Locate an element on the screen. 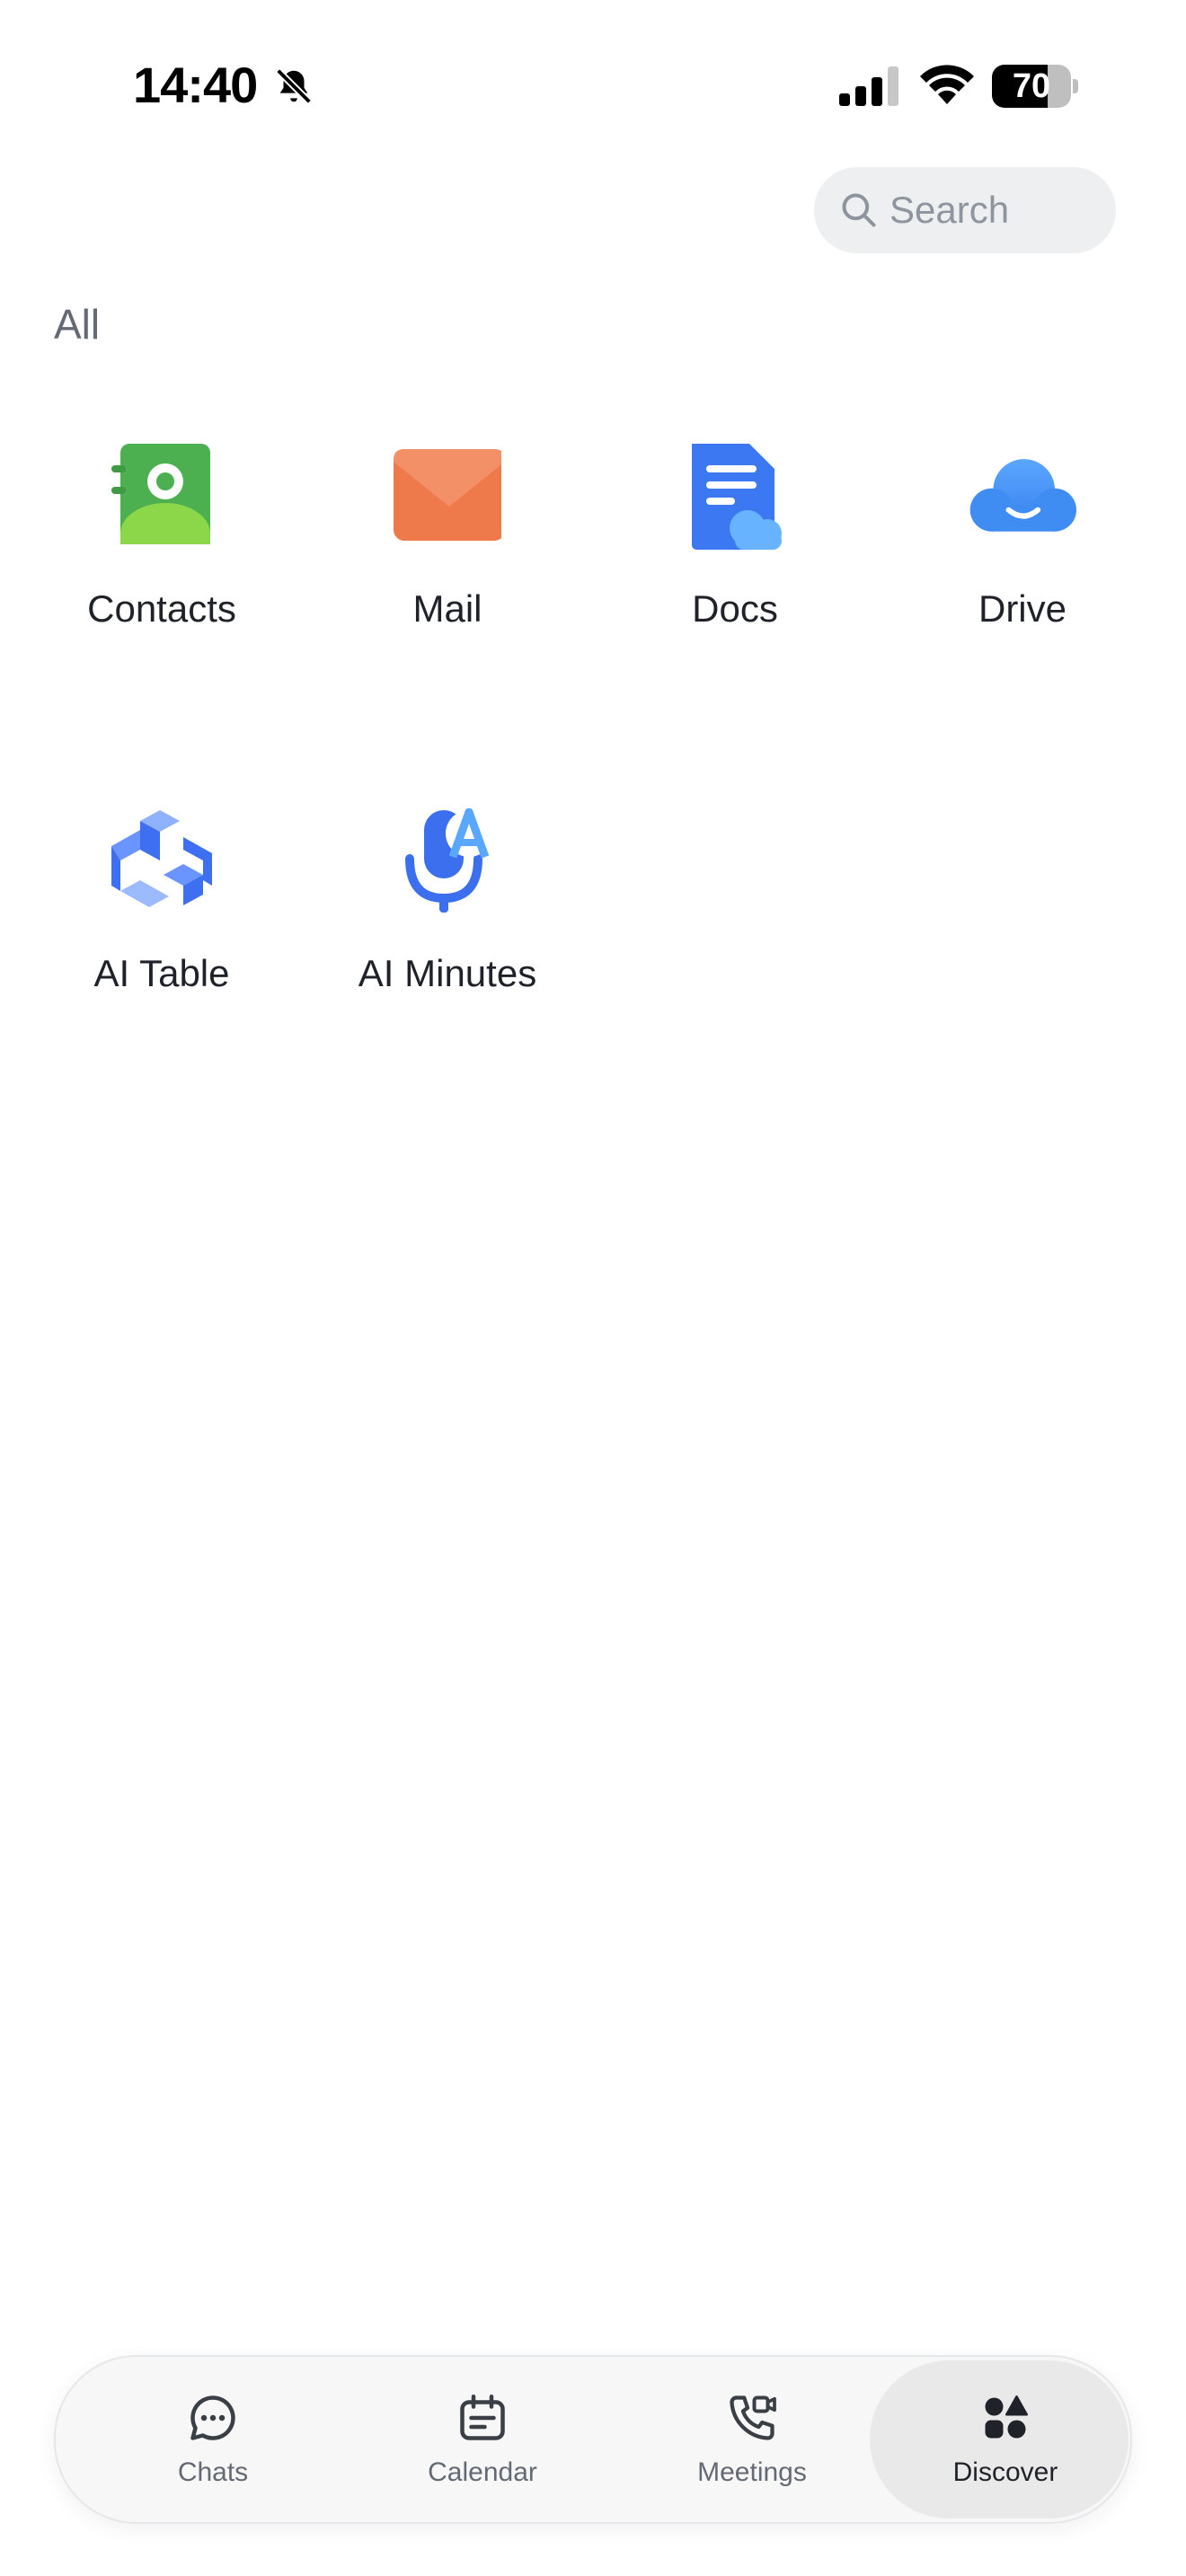 Image resolution: width=1186 pixels, height=2576 pixels. search-bar is located at coordinates (965, 210).